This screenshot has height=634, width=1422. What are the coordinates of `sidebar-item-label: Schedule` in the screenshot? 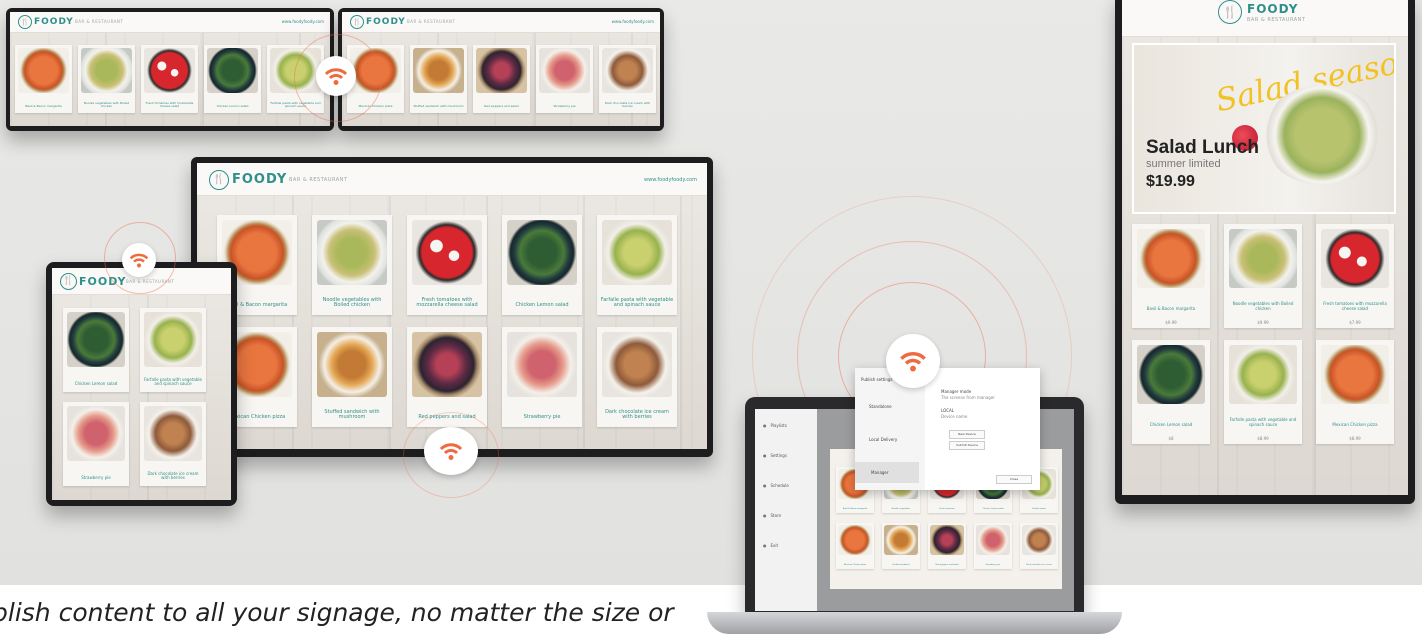 It's located at (779, 485).